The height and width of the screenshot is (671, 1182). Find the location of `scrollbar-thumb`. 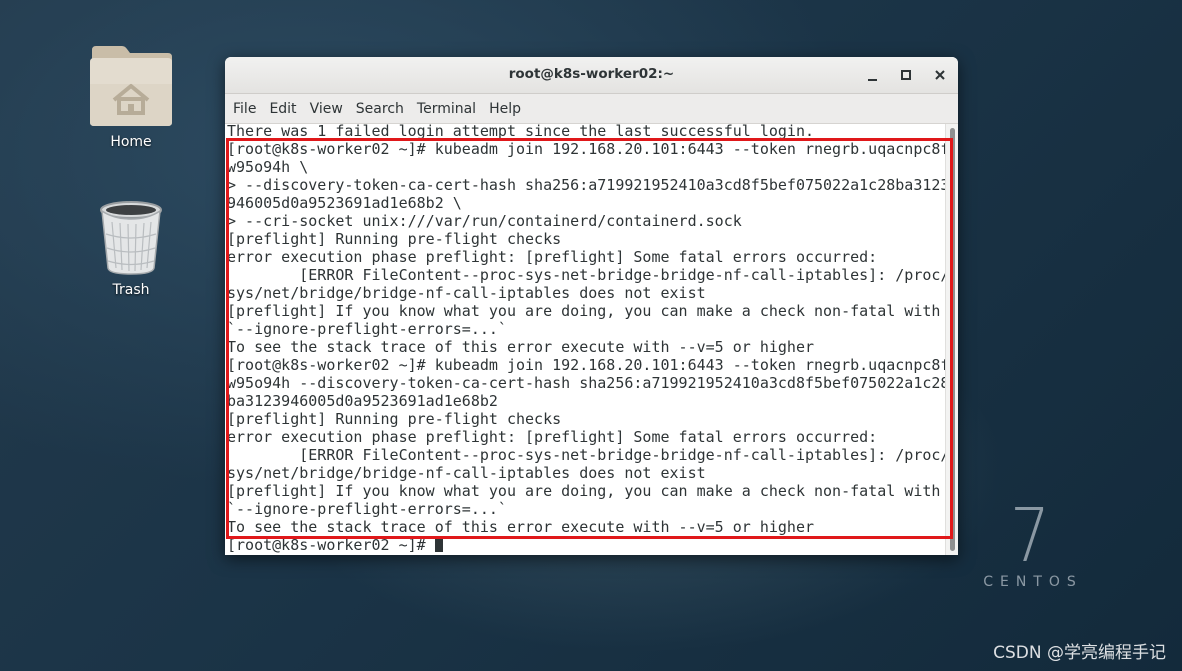

scrollbar-thumb is located at coordinates (952, 339).